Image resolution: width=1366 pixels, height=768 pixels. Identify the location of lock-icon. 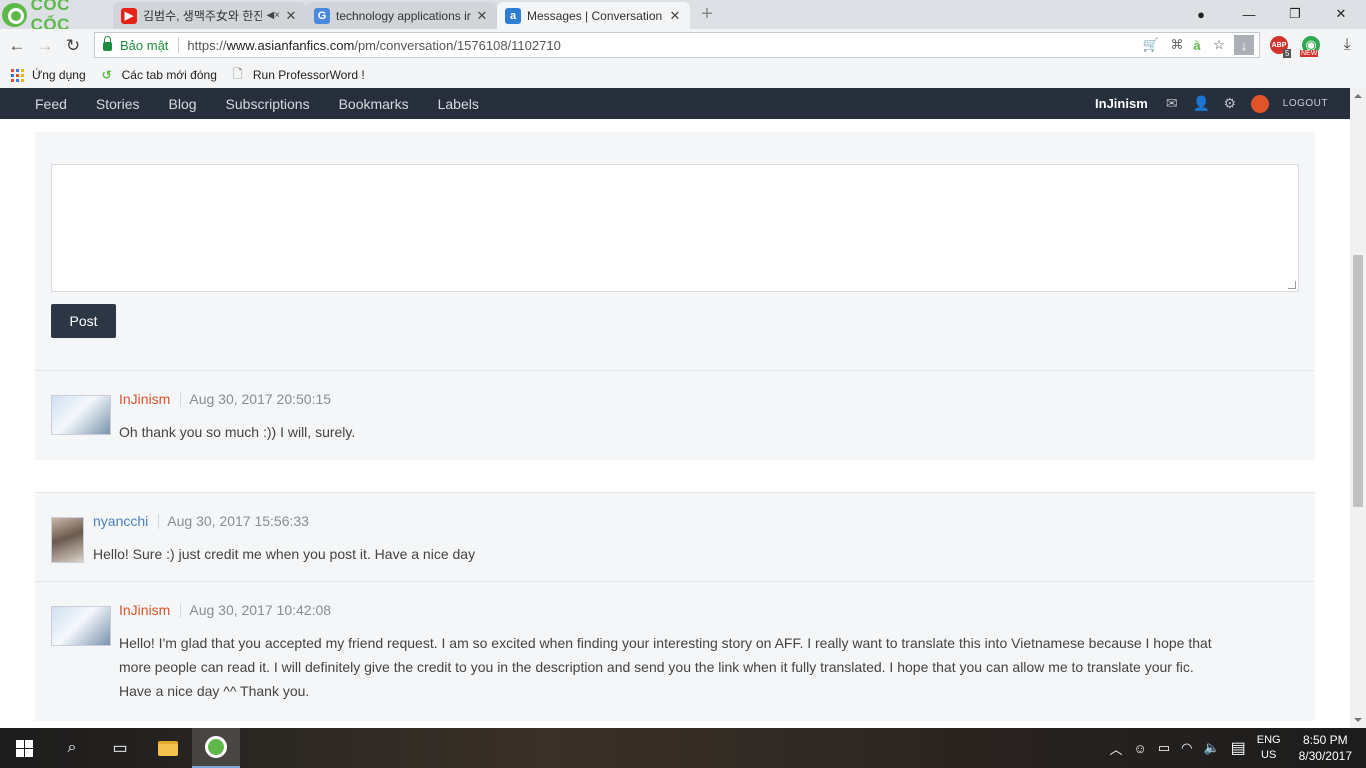
(107, 43).